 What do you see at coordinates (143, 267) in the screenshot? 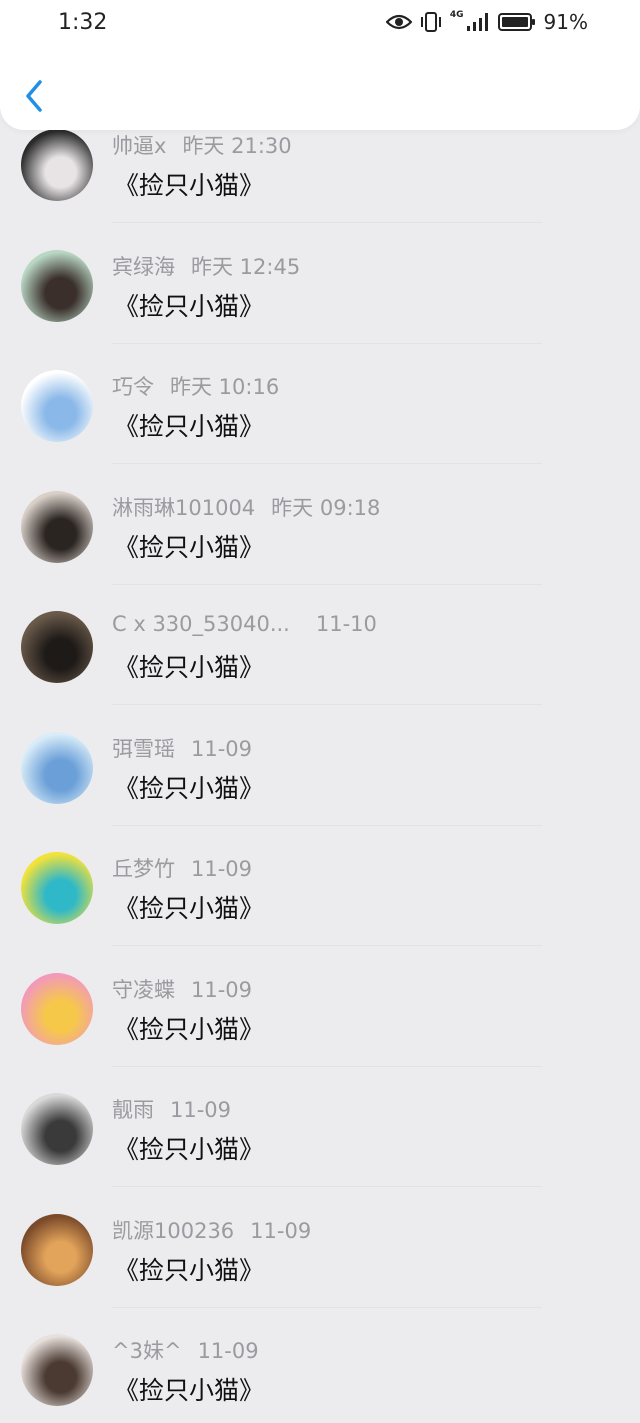
I see `sender-name: 宾绿海` at bounding box center [143, 267].